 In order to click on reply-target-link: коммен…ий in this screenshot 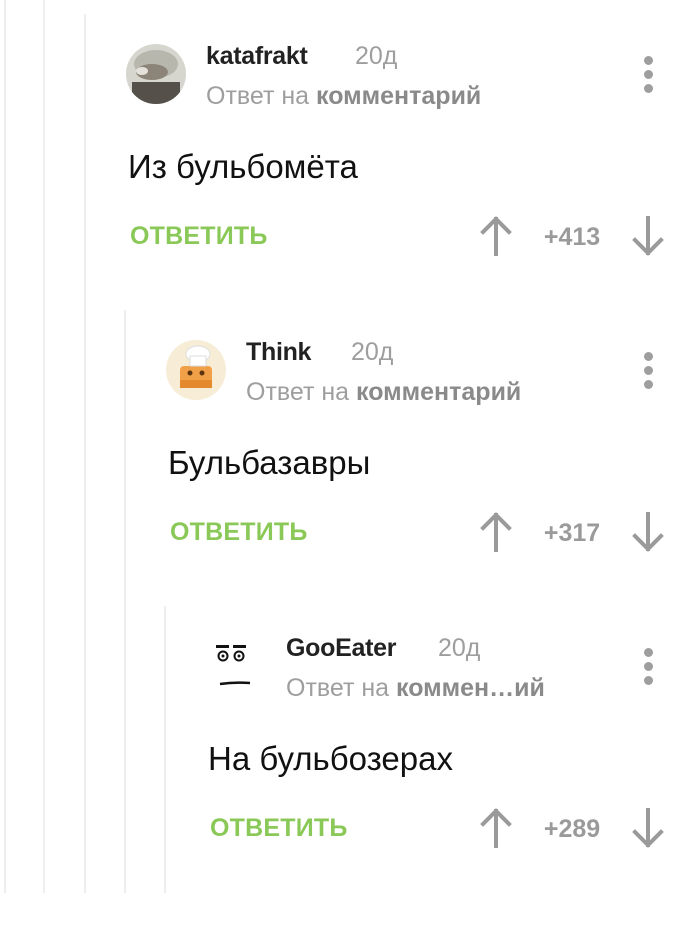, I will do `click(470, 688)`.